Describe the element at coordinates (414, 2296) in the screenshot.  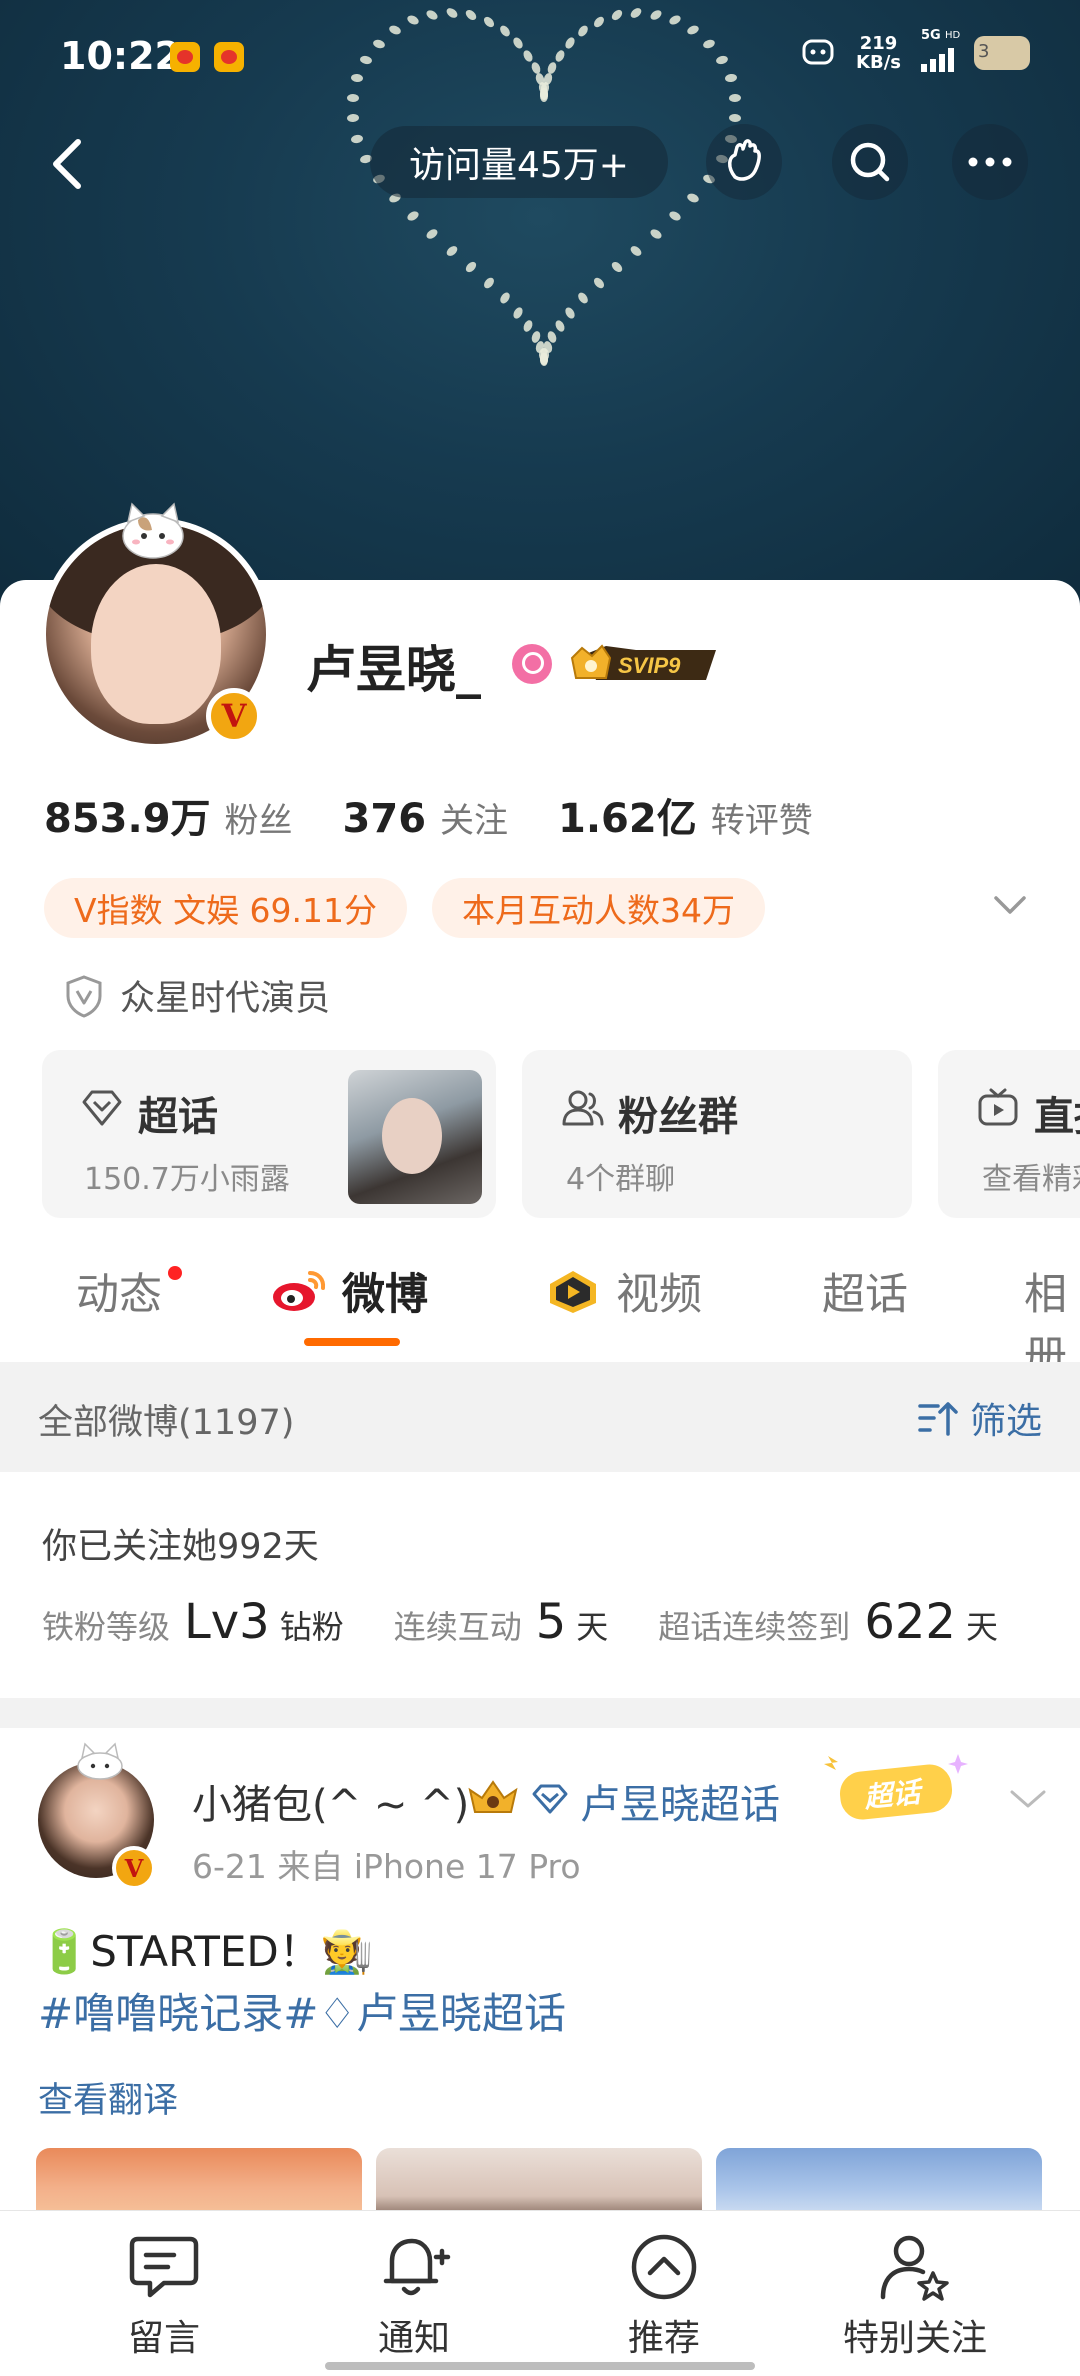
I see `notify-button: 通知` at that location.